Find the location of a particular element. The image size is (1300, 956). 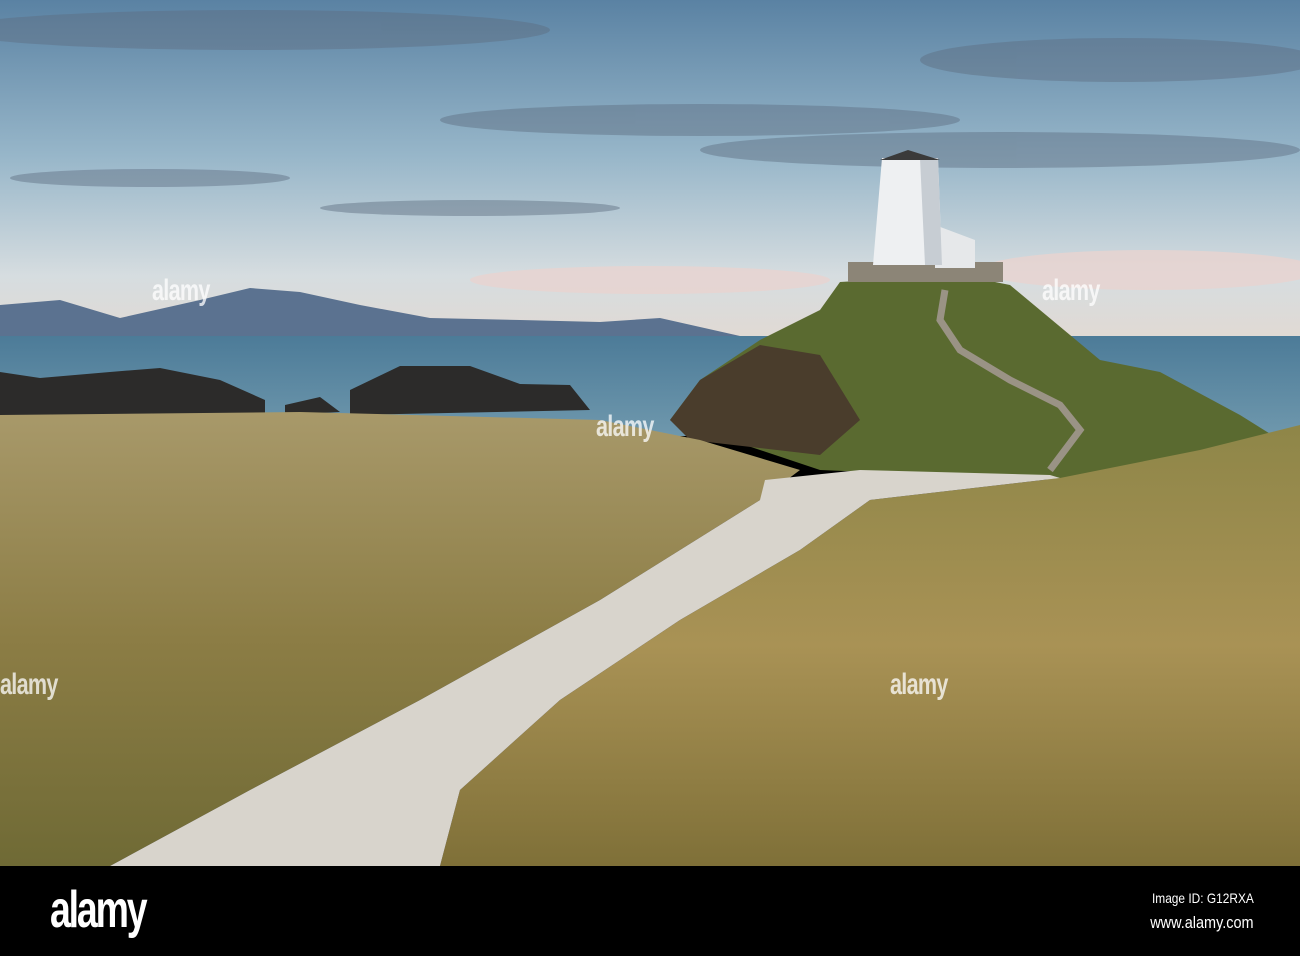

footer-bar: alamy Image ID: G12RXA www.alamy.com is located at coordinates (650, 911).